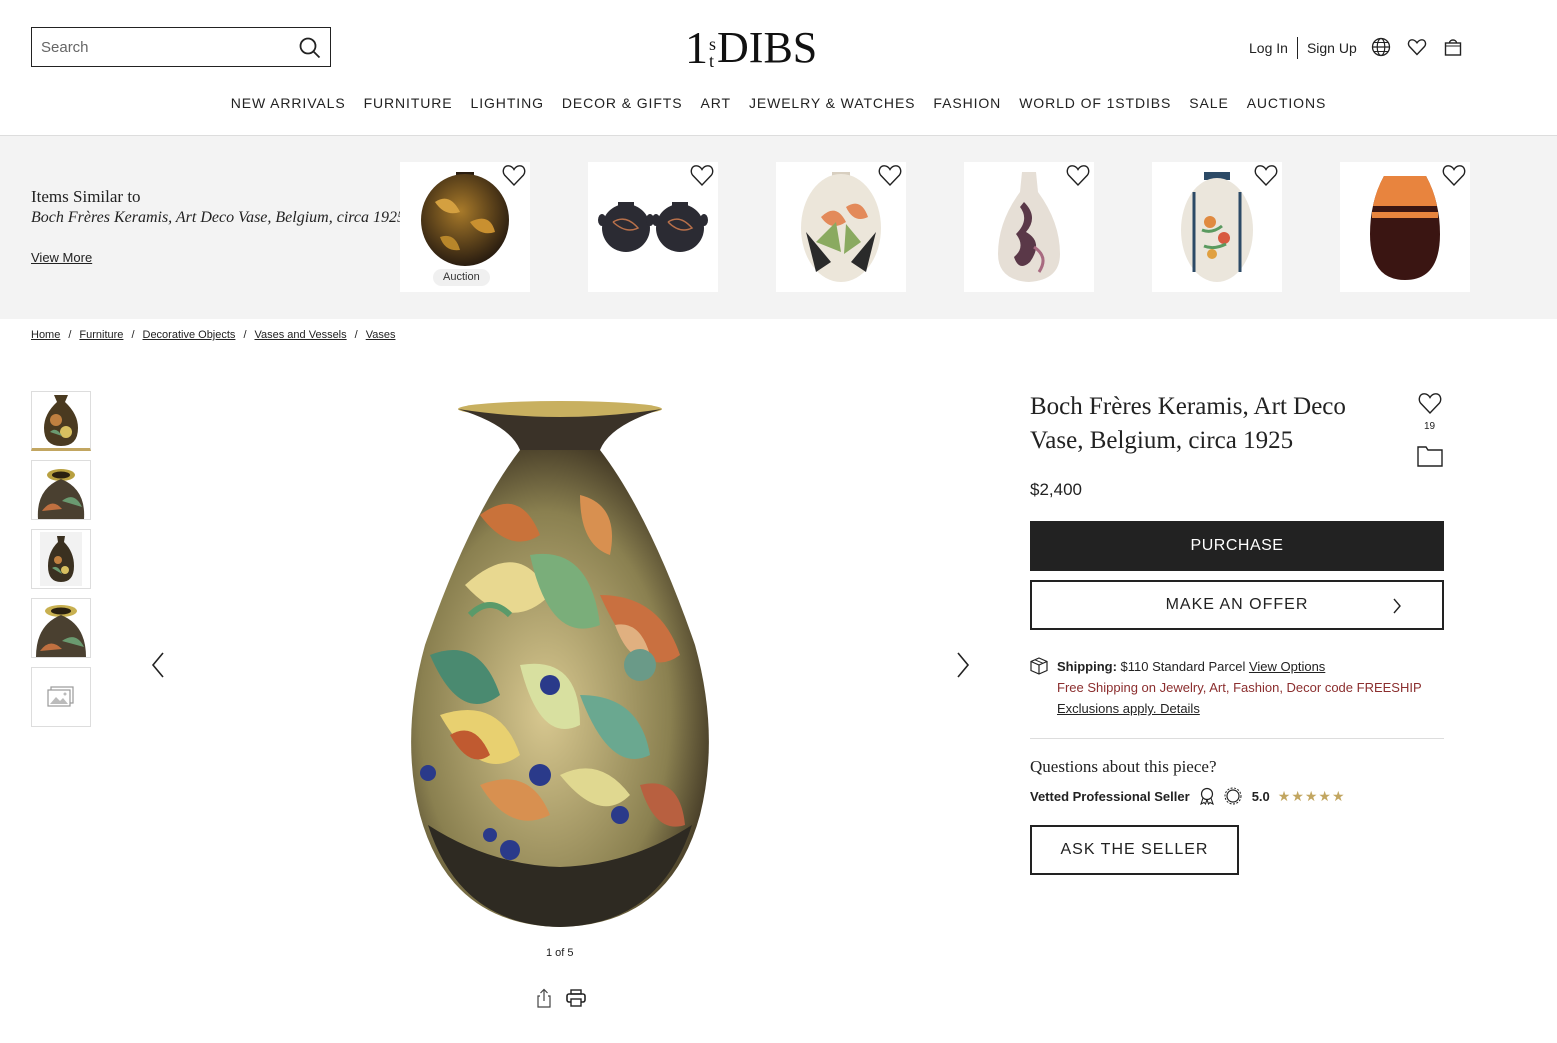  What do you see at coordinates (1039, 666) in the screenshot?
I see `package-icon` at bounding box center [1039, 666].